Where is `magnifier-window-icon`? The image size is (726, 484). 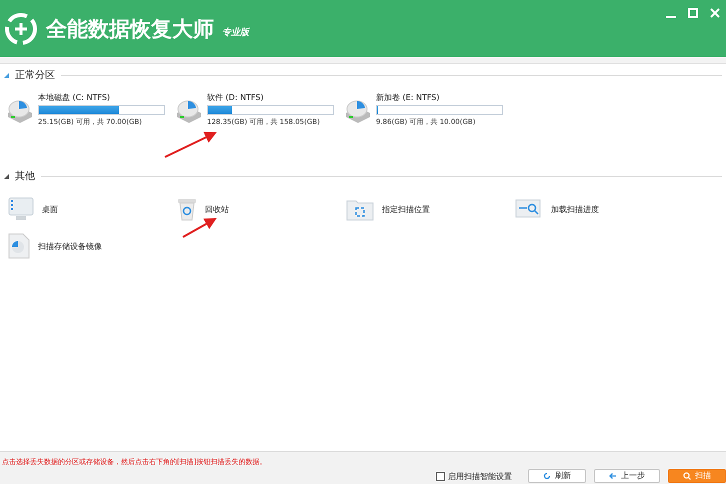
magnifier-window-icon is located at coordinates (529, 209).